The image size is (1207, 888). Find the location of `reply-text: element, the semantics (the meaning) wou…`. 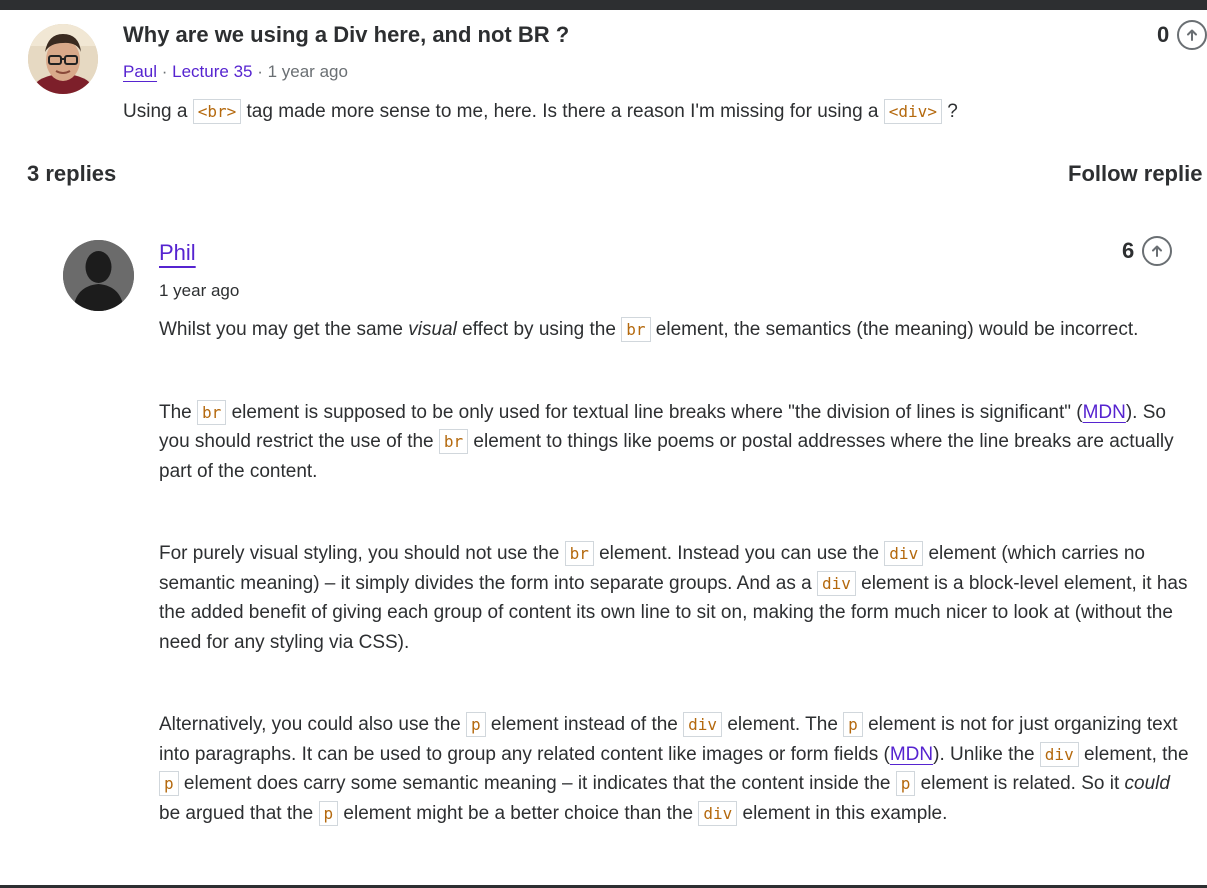

reply-text: element, the semantics (the meaning) wou… is located at coordinates (894, 329).